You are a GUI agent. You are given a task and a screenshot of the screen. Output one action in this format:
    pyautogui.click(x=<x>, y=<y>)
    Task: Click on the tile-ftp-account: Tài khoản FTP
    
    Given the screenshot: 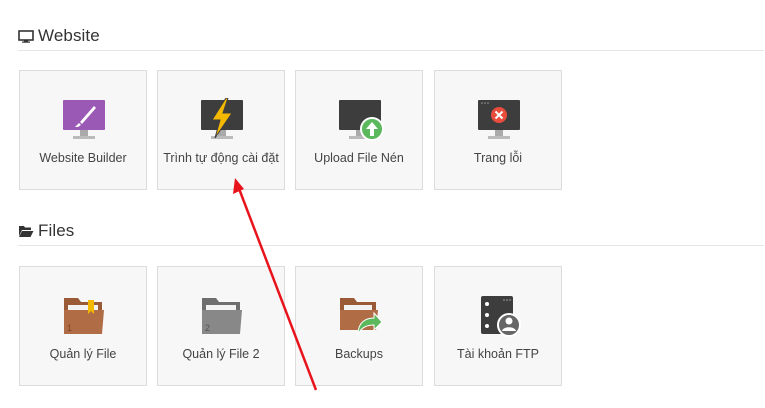 What is the action you would take?
    pyautogui.click(x=498, y=326)
    